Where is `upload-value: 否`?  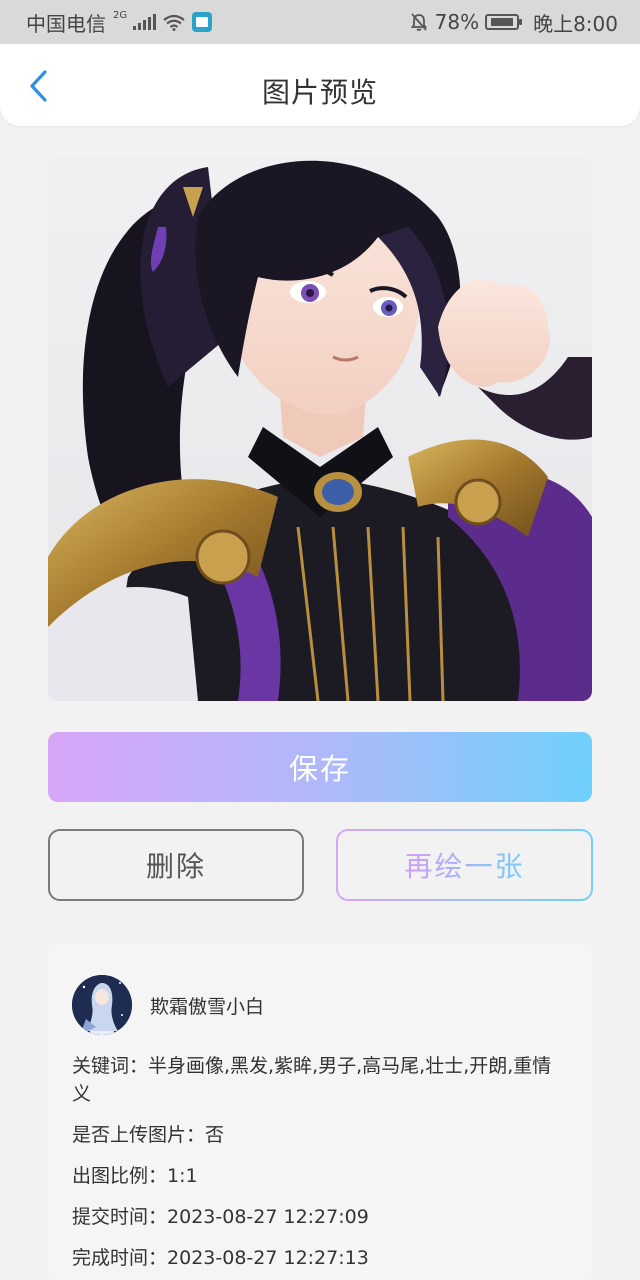 upload-value: 否 is located at coordinates (215, 1135).